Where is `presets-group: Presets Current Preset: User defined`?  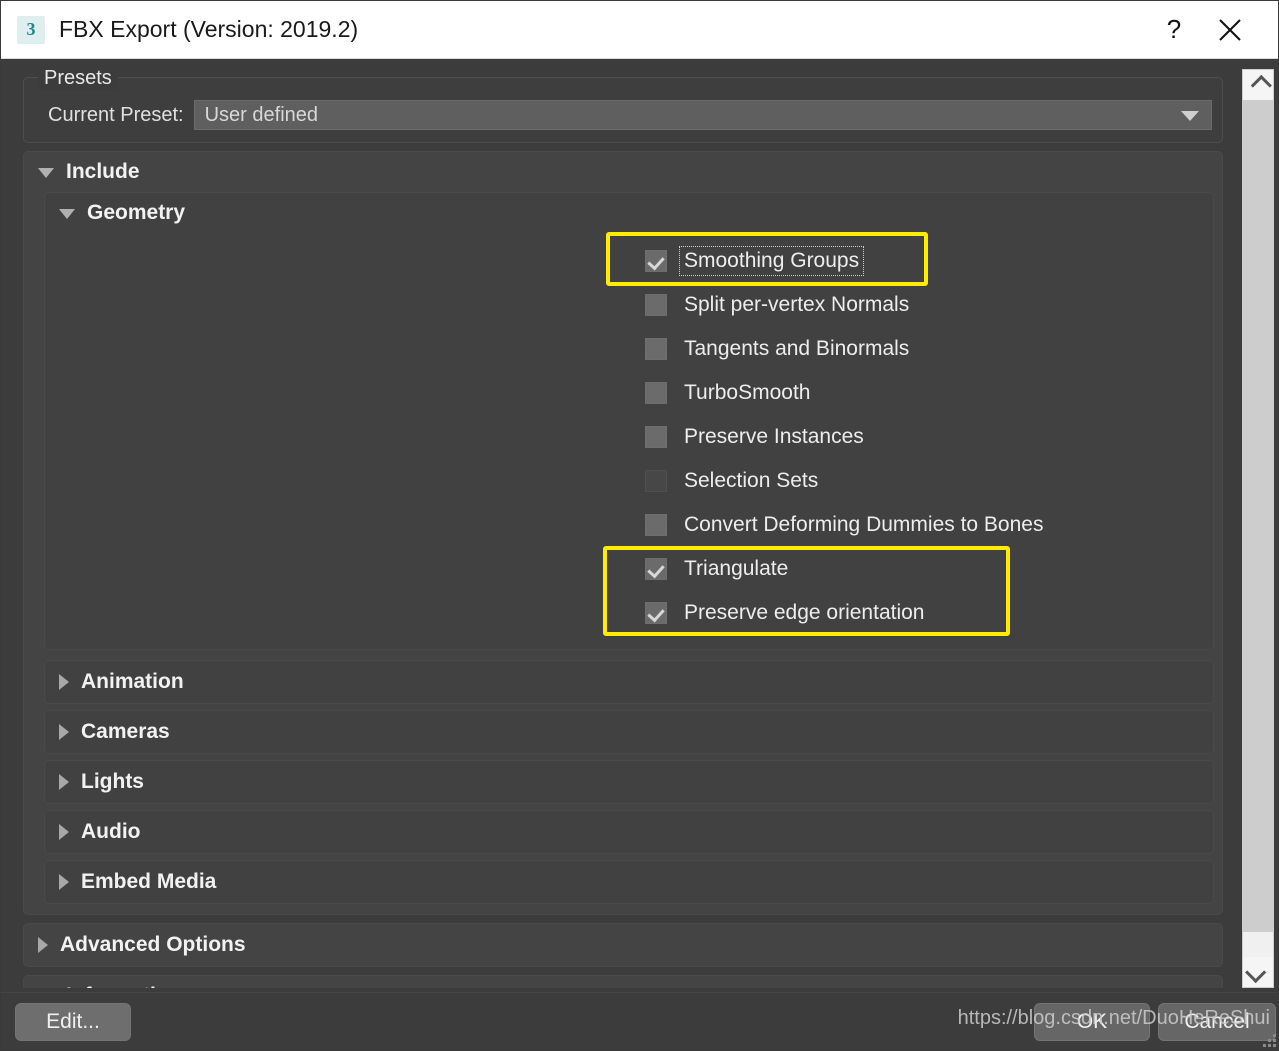
presets-group: Presets Current Preset: User defined is located at coordinates (623, 106).